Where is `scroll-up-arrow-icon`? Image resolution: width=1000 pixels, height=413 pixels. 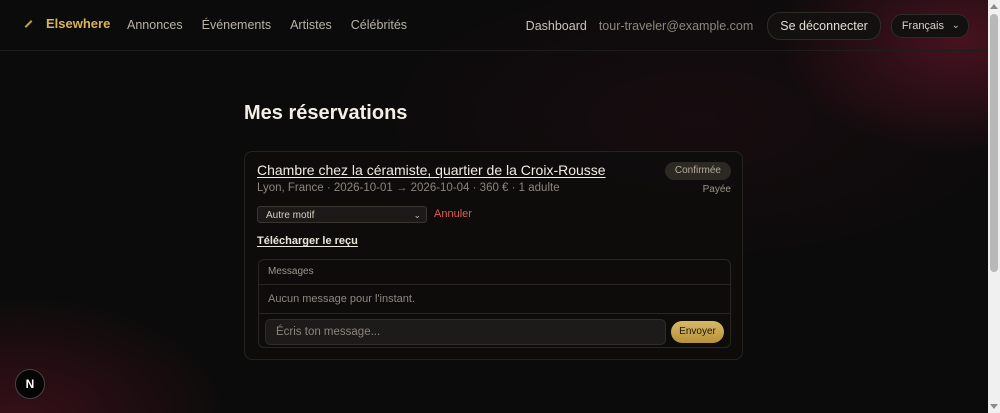 scroll-up-arrow-icon is located at coordinates (994, 6).